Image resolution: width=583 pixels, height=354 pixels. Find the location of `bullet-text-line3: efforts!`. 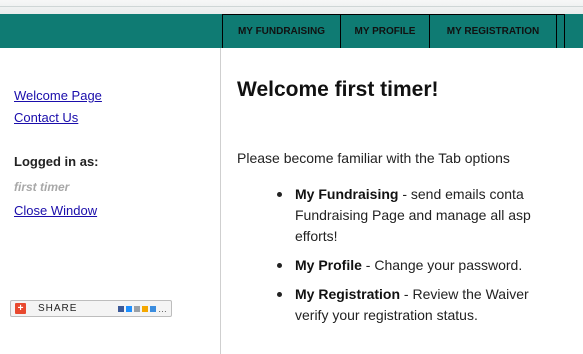

bullet-text-line3: efforts! is located at coordinates (316, 236).